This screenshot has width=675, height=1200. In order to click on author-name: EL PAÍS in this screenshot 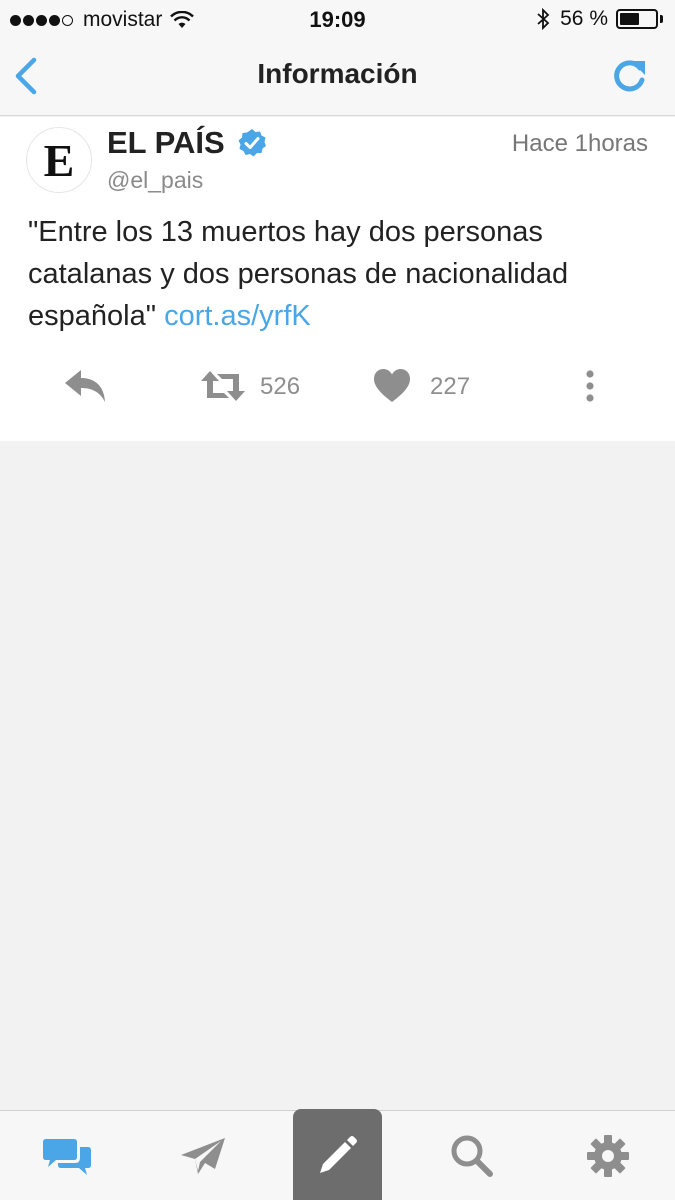, I will do `click(166, 143)`.